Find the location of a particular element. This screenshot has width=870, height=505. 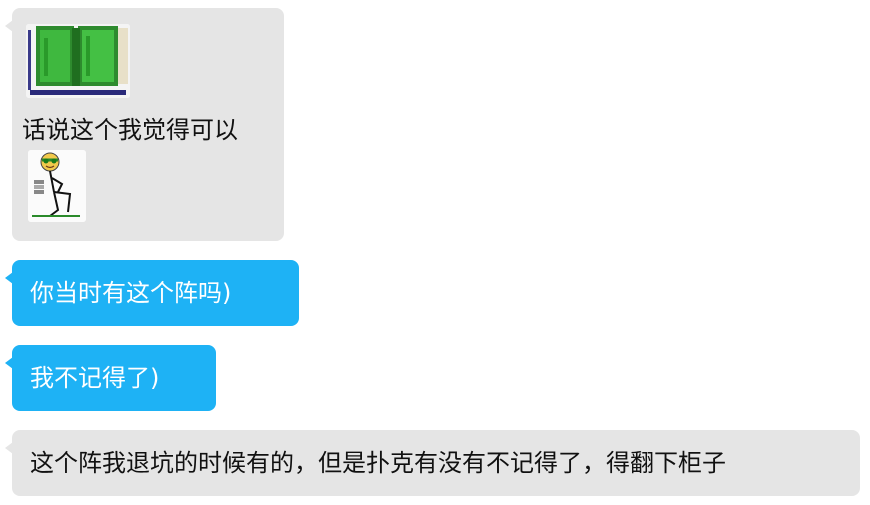

message-text: 我不记得了) is located at coordinates (95, 378).